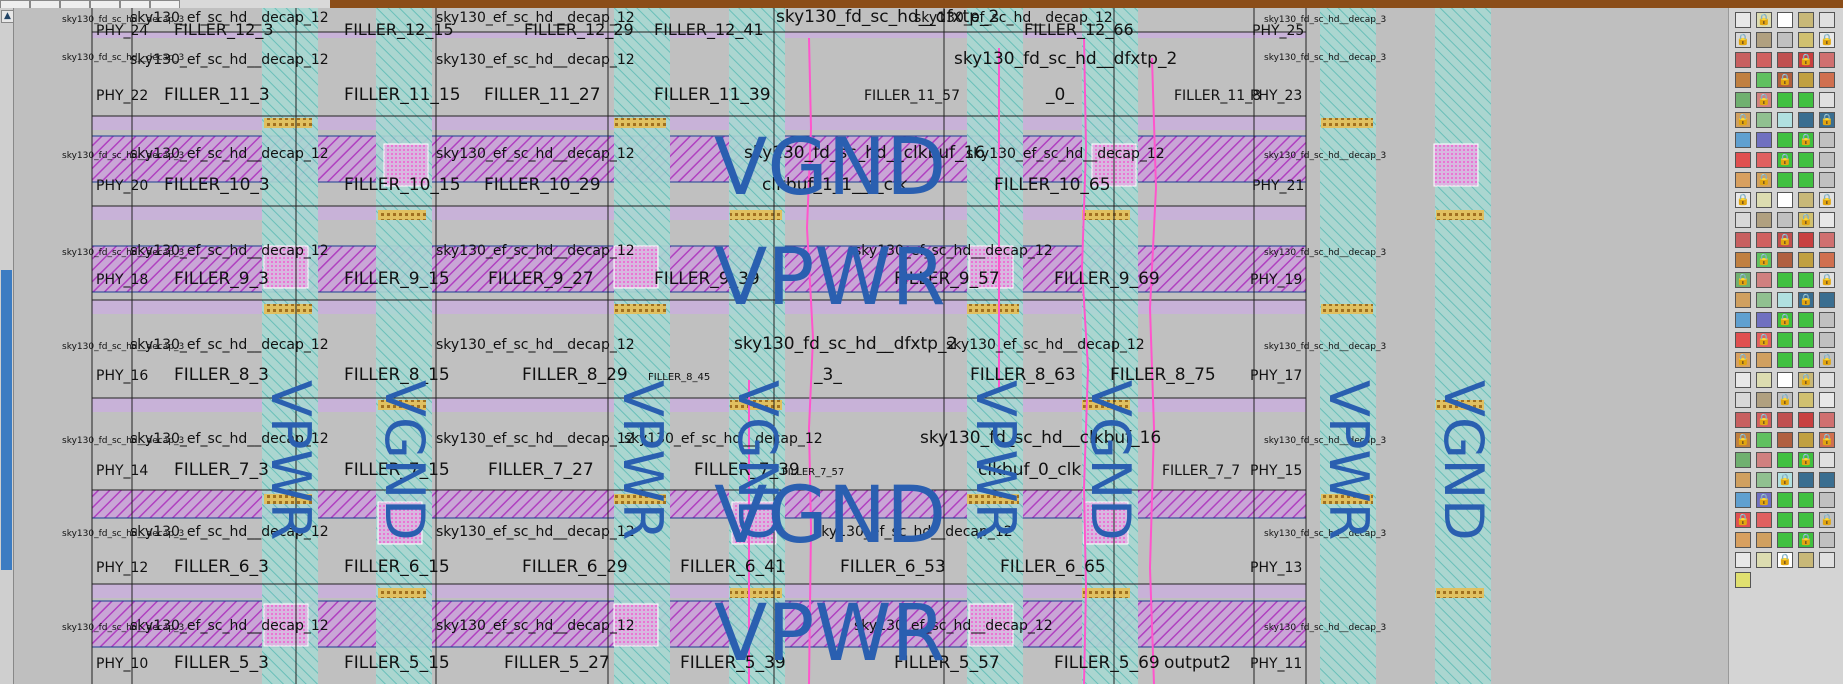 The width and height of the screenshot is (1843, 684). I want to click on scrollbar-thumb, so click(6, 420).